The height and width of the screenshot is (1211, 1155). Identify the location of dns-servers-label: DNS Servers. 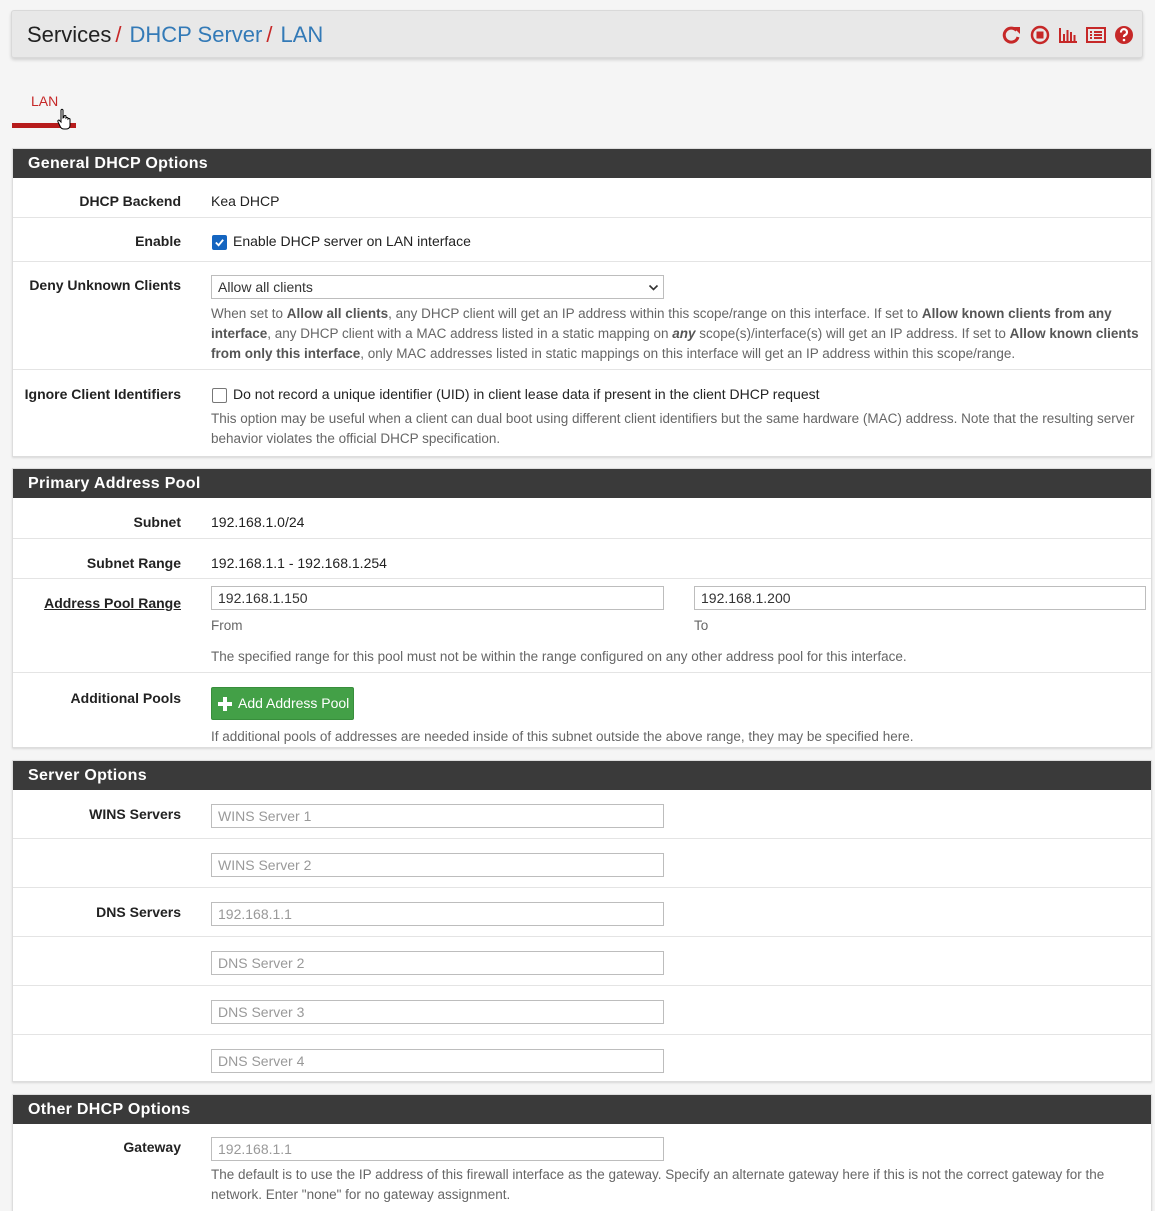
(138, 912).